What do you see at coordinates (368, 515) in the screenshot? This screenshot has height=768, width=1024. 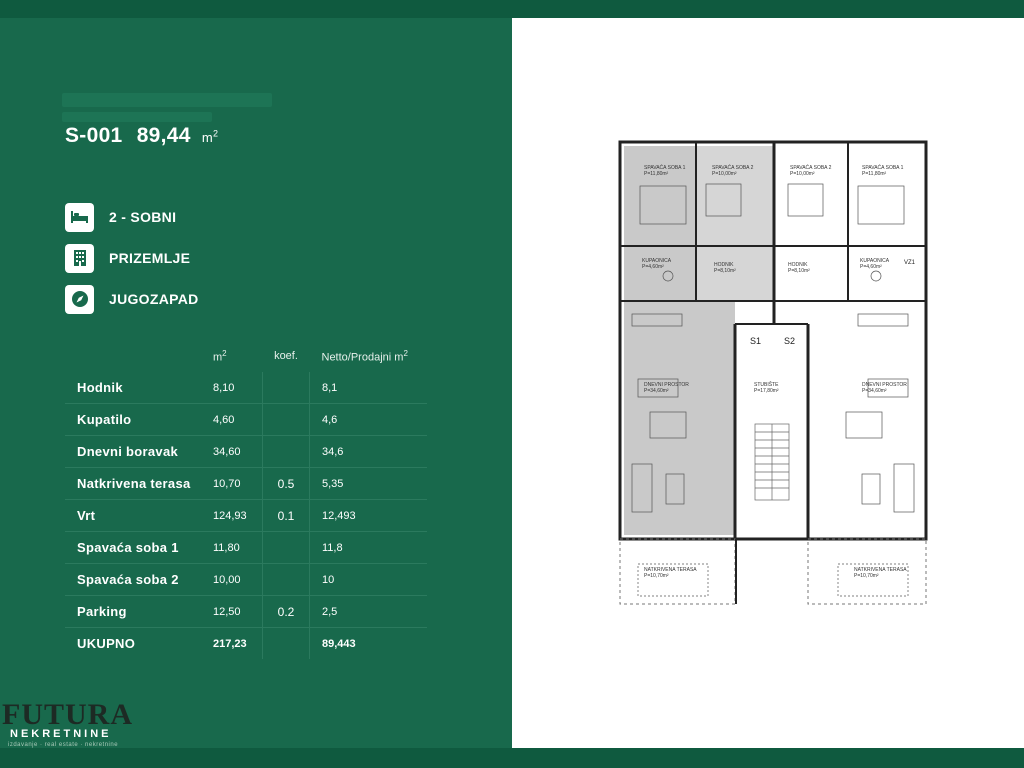 I see `room-net: 12,493` at bounding box center [368, 515].